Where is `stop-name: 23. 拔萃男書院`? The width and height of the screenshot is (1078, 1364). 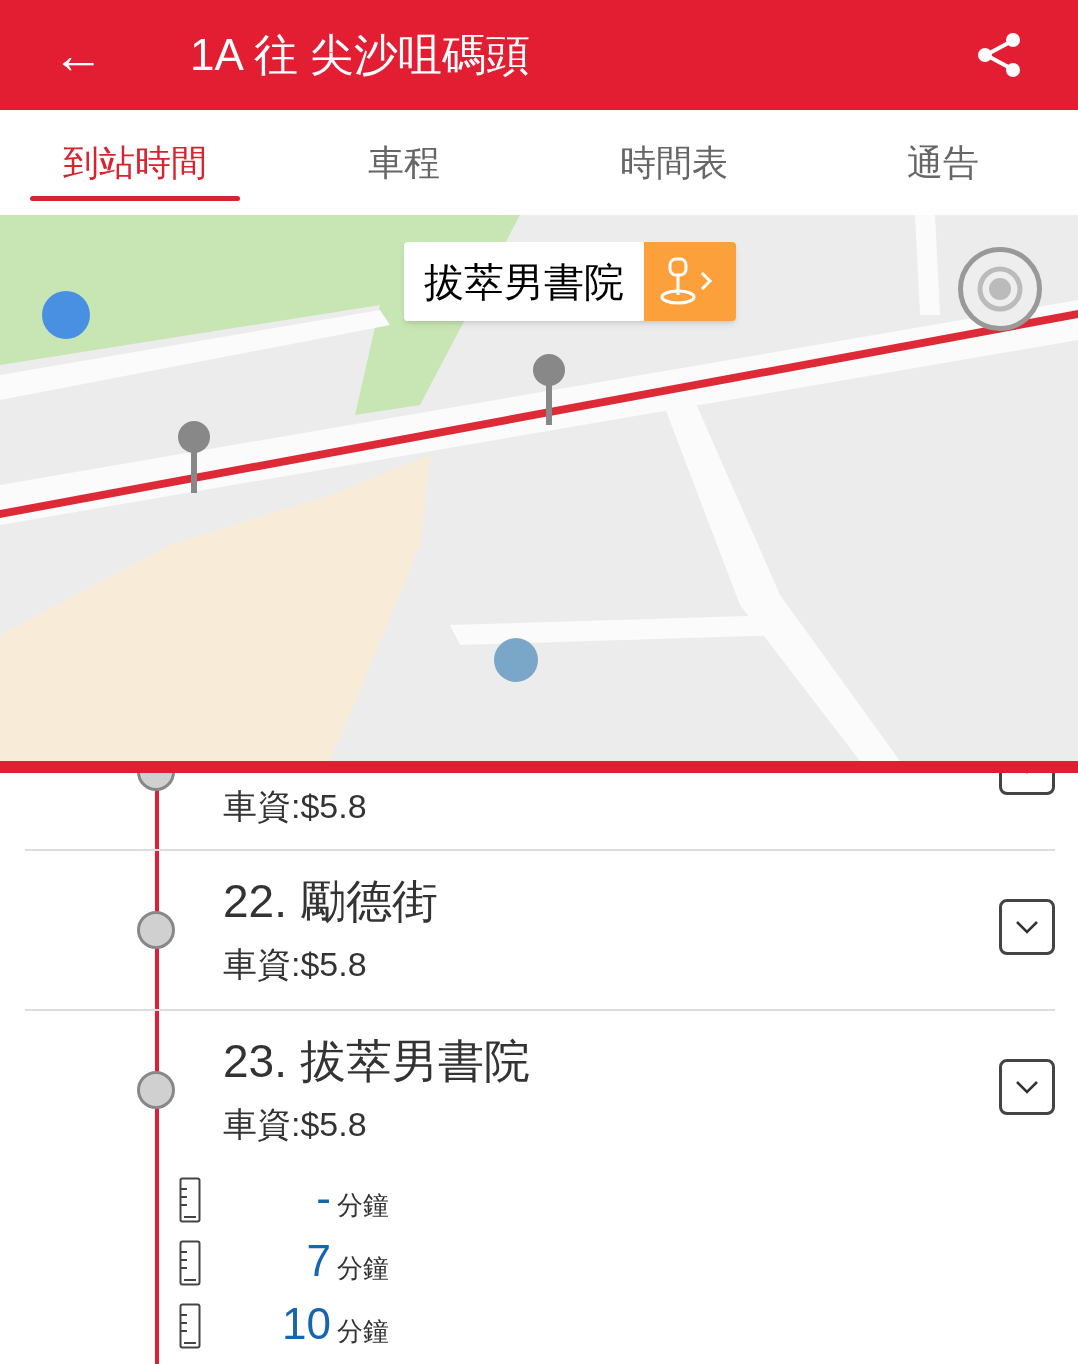
stop-name: 23. 拔萃男書院 is located at coordinates (376, 1061).